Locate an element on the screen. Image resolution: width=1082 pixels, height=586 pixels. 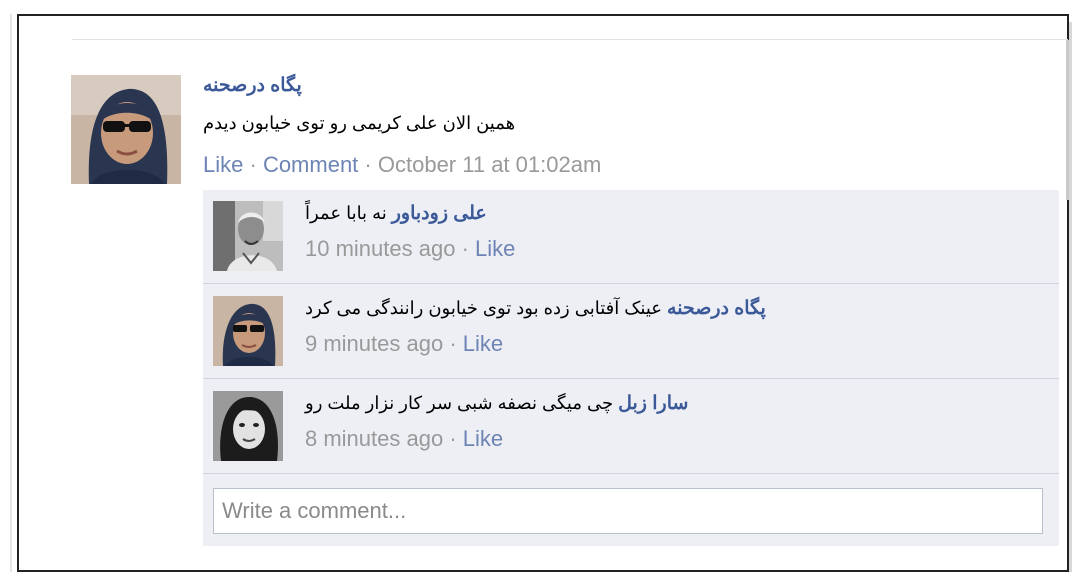
post-meta: Like · Comment · October 11 at 01:02am is located at coordinates (402, 165).